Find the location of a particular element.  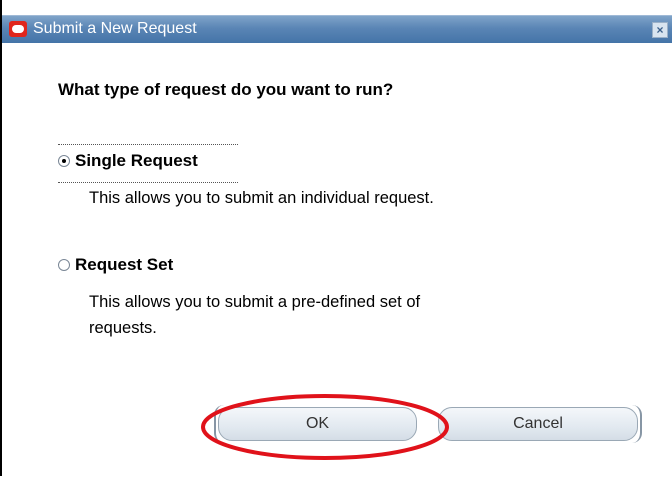

close-icon: × is located at coordinates (660, 30).